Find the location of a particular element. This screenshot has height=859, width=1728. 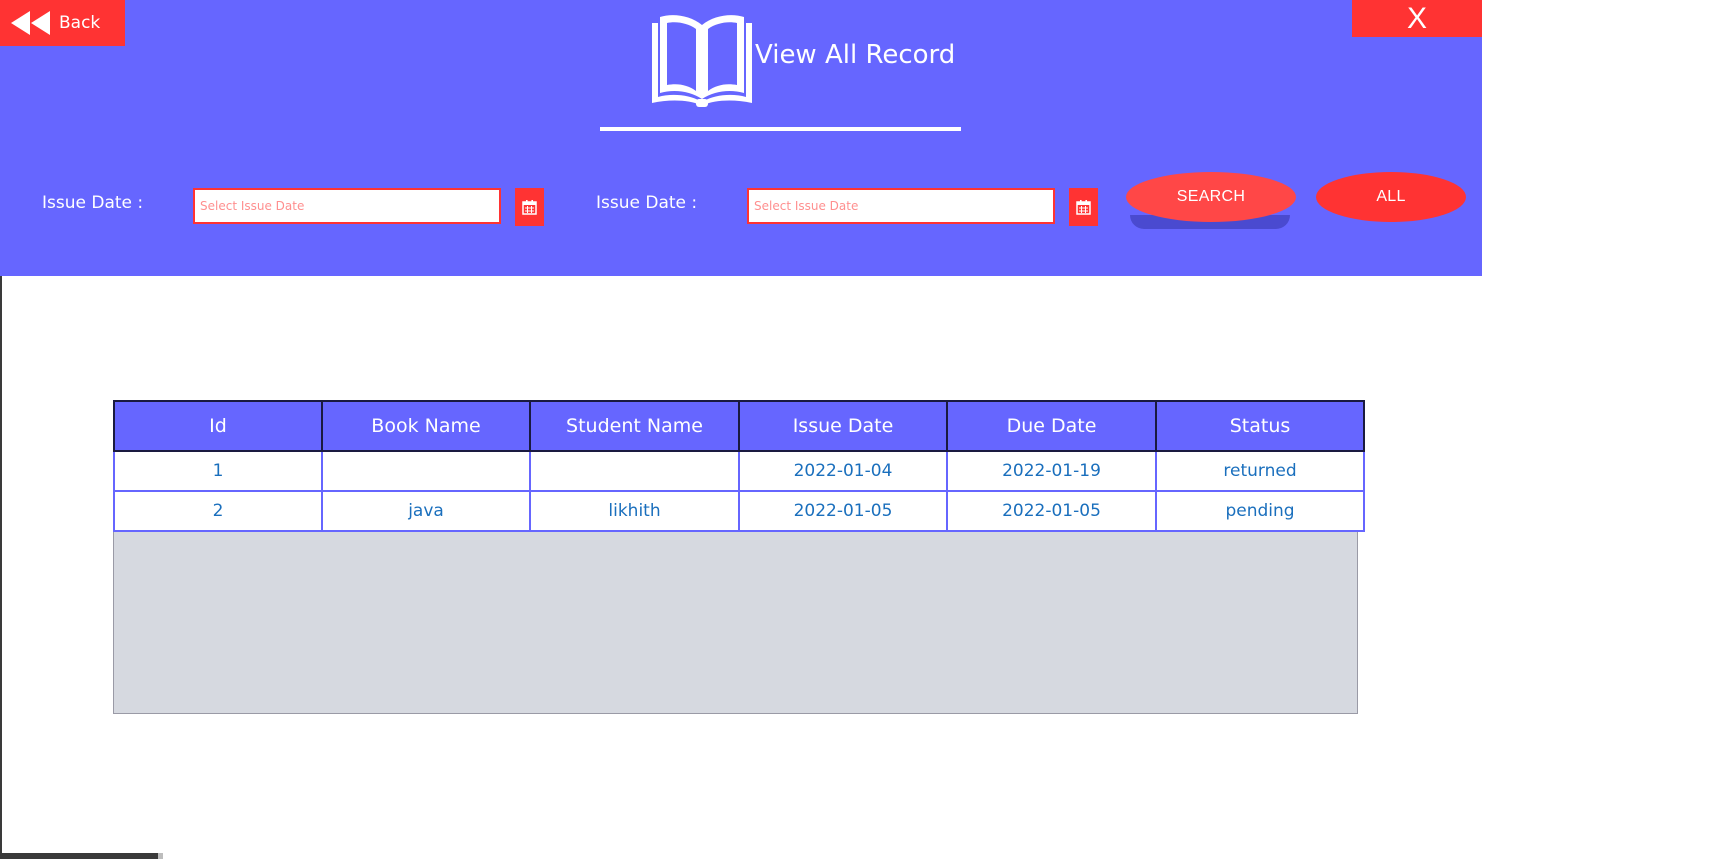

issue-date-to-label: Issue Date : is located at coordinates (647, 203).